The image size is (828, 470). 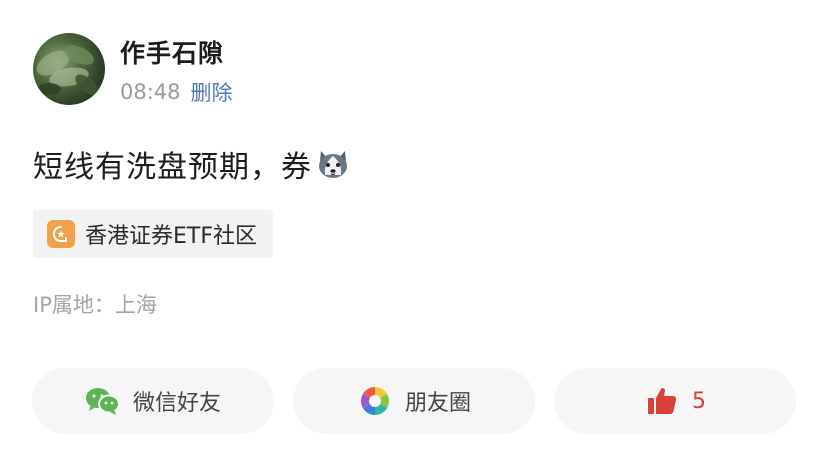 What do you see at coordinates (95, 305) in the screenshot?
I see `ip-location: IP属地：上海` at bounding box center [95, 305].